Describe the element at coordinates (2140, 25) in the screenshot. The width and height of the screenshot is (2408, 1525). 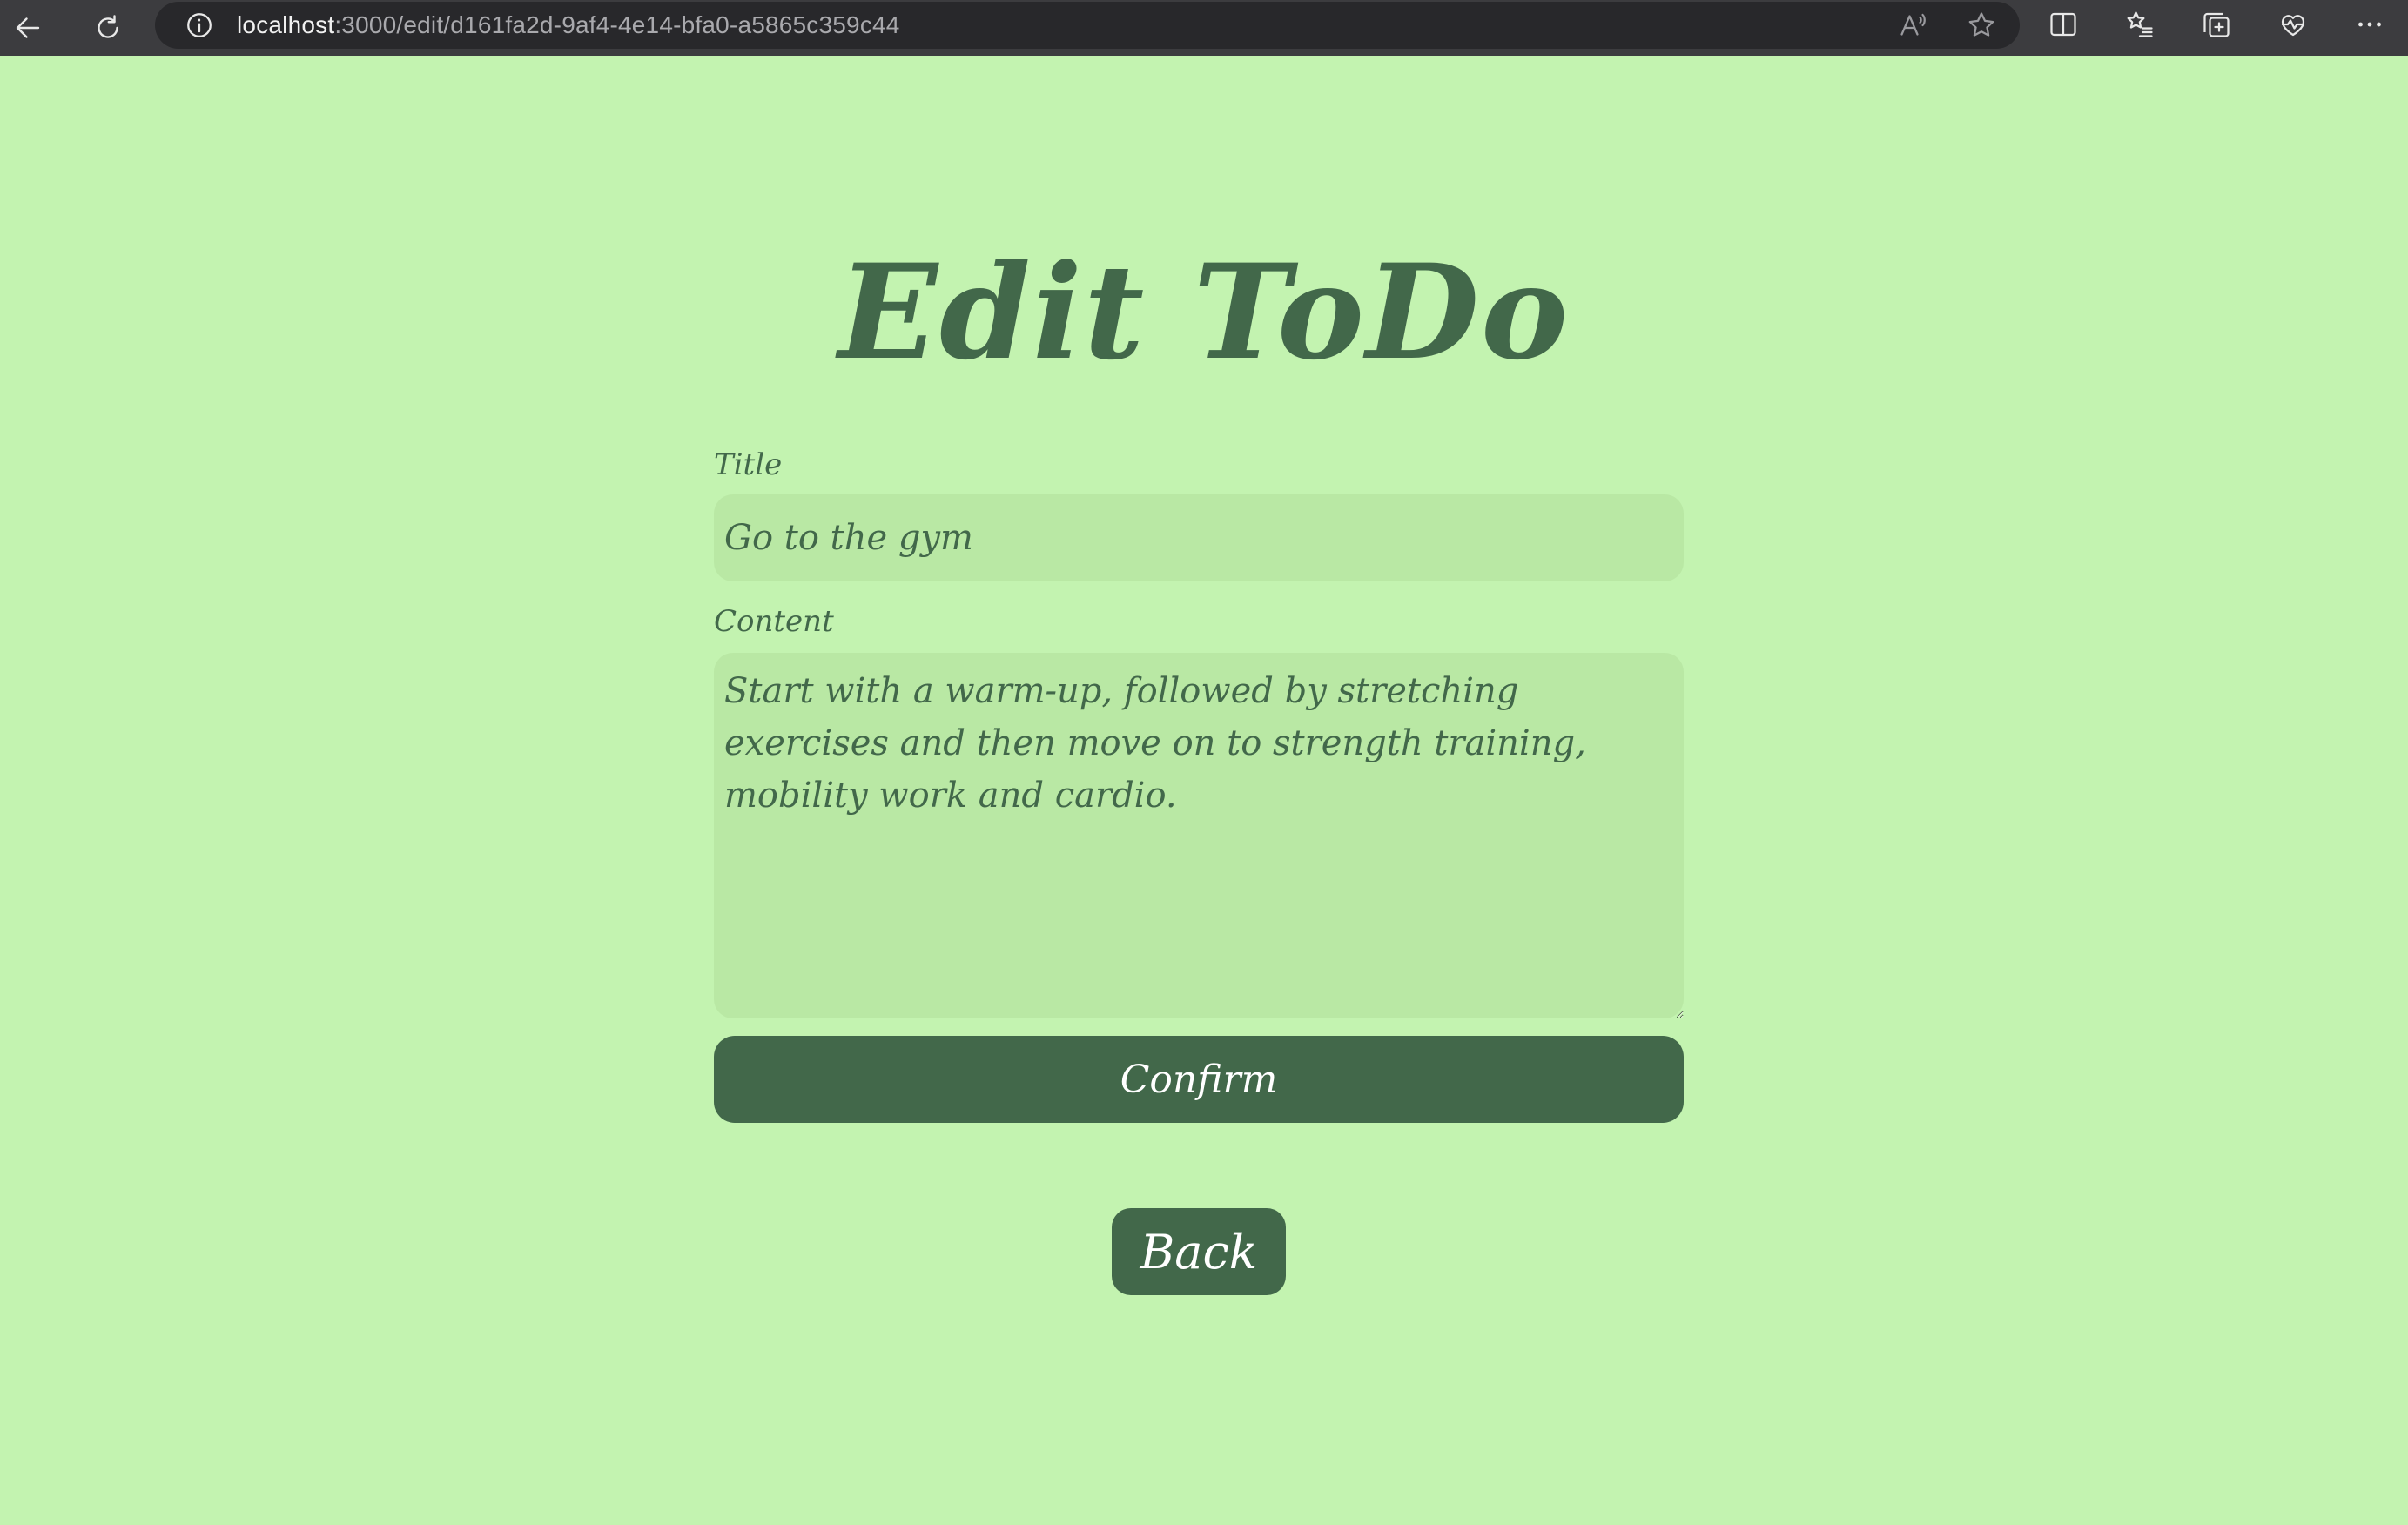
I see `favorites-list-icon` at that location.